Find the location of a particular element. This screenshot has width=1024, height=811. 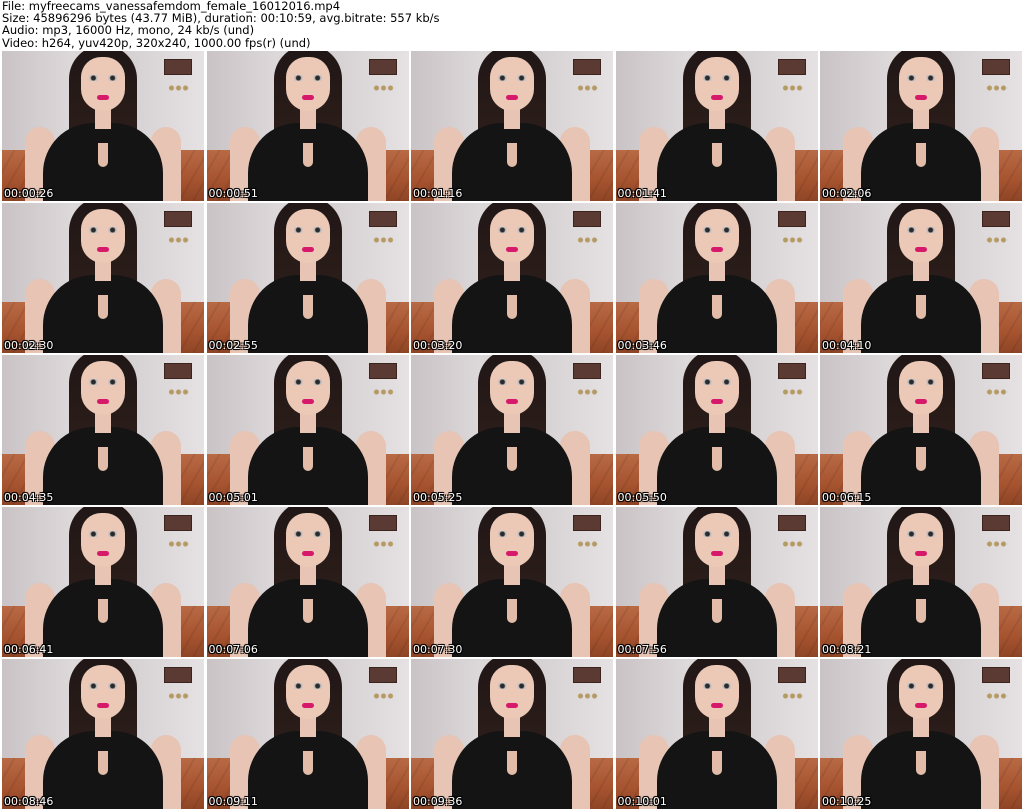

frame-timestamp: 00:07:06 is located at coordinates (233, 649).